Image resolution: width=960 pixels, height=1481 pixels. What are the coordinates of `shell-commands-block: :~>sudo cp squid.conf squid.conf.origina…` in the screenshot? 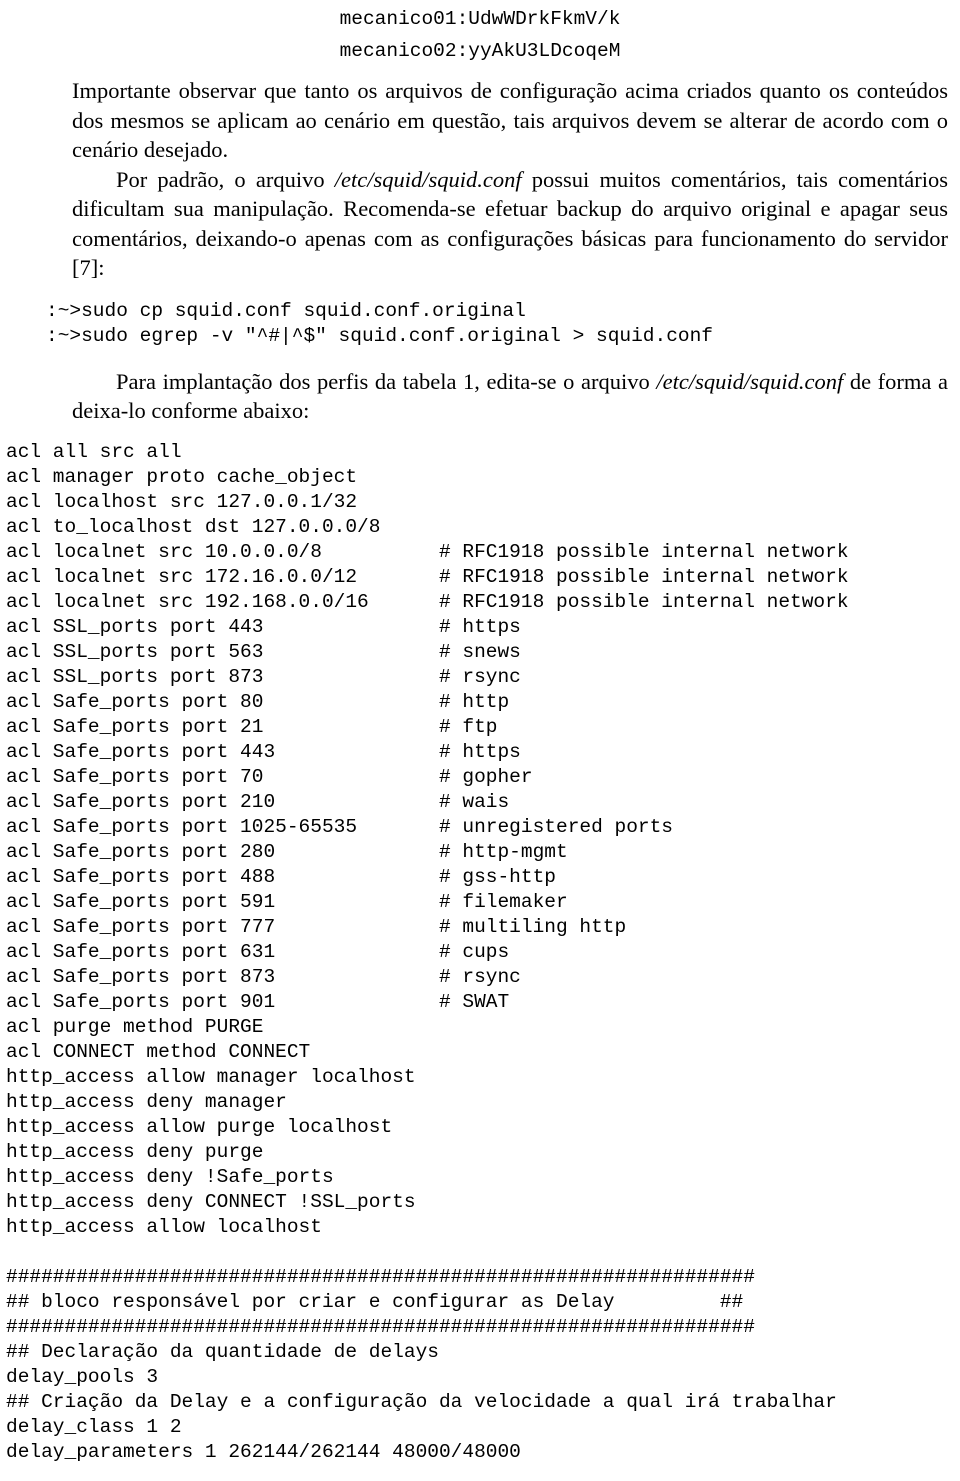 It's located at (380, 323).